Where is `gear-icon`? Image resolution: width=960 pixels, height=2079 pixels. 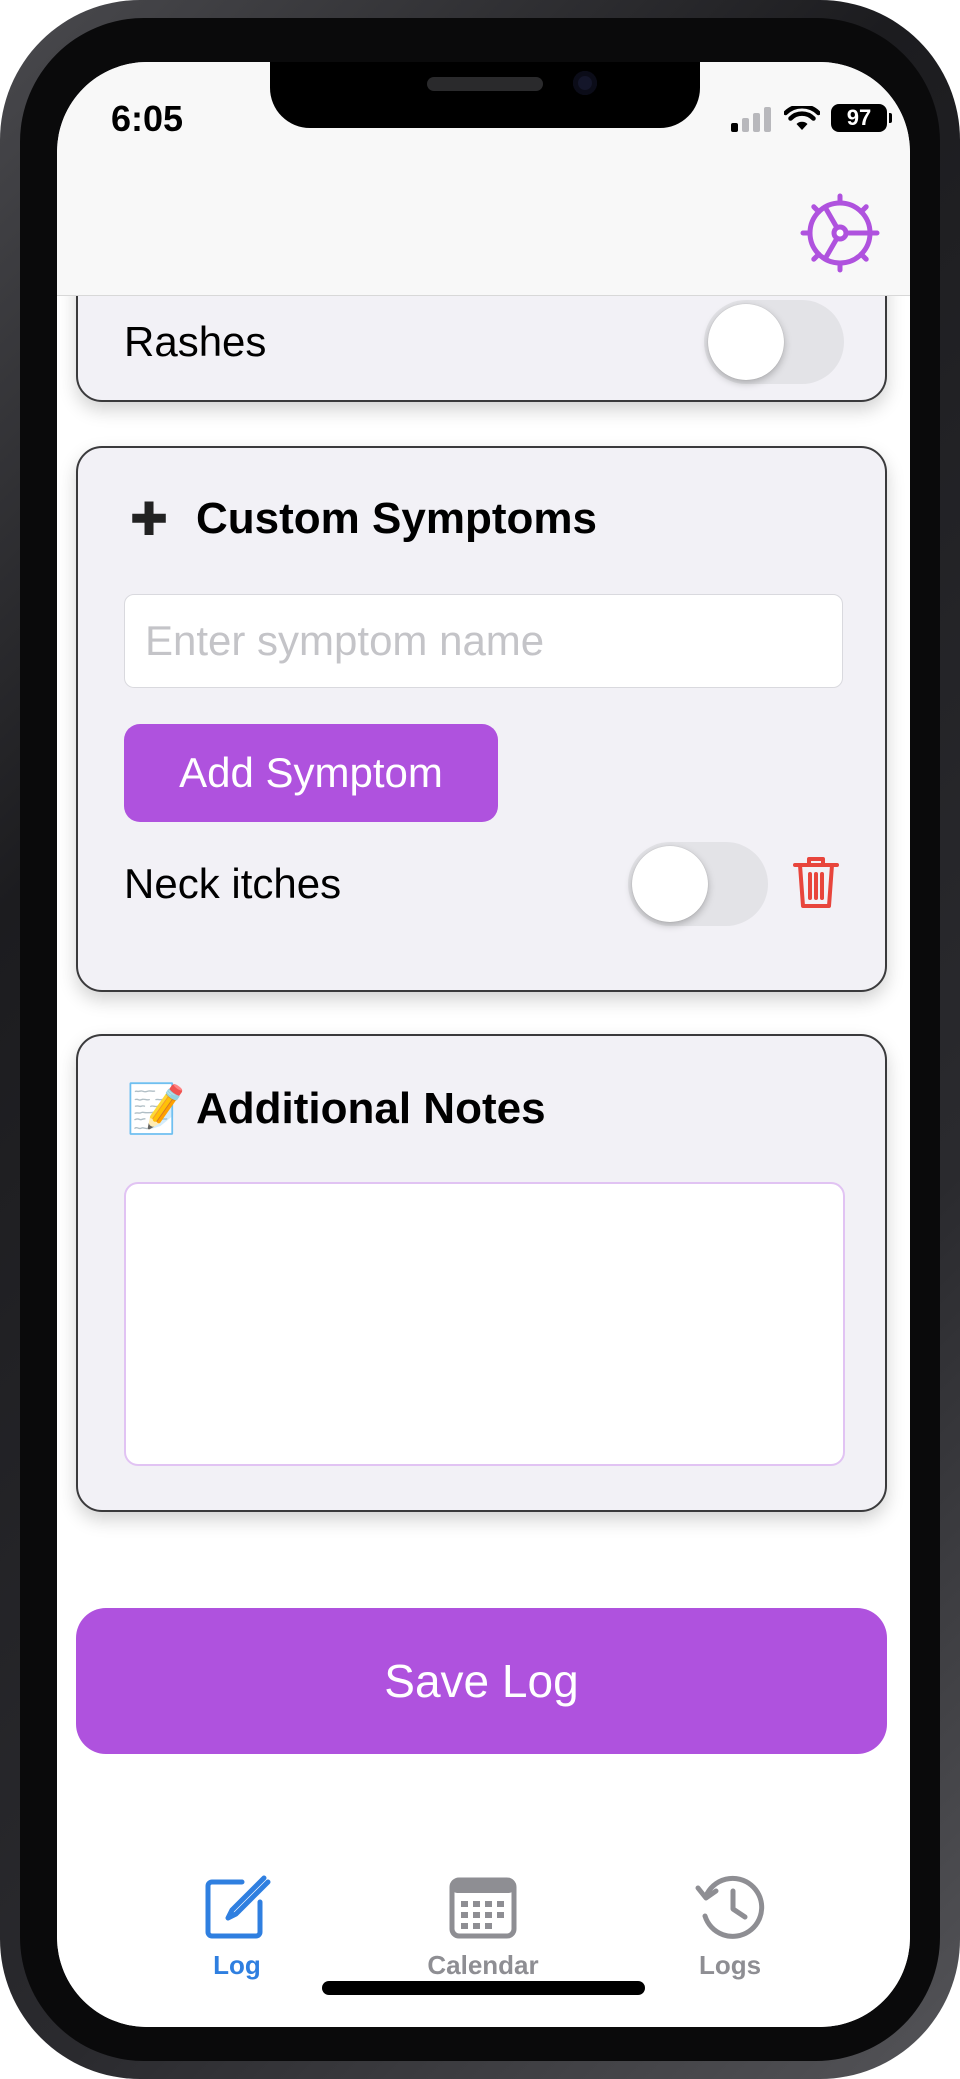
gear-icon is located at coordinates (840, 233).